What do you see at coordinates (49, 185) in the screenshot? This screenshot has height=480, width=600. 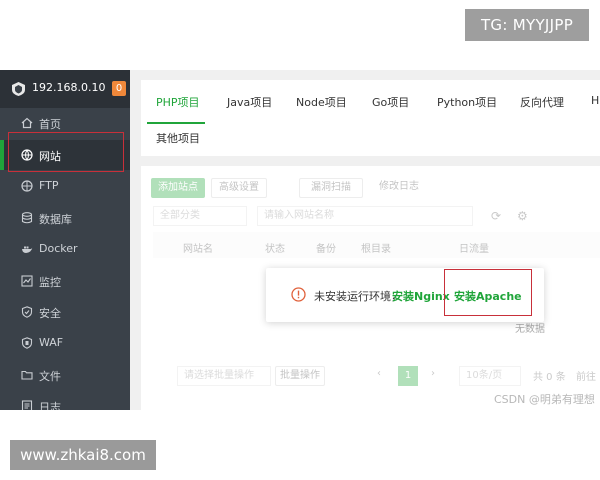 I see `sidebar-item-label: FTP` at bounding box center [49, 185].